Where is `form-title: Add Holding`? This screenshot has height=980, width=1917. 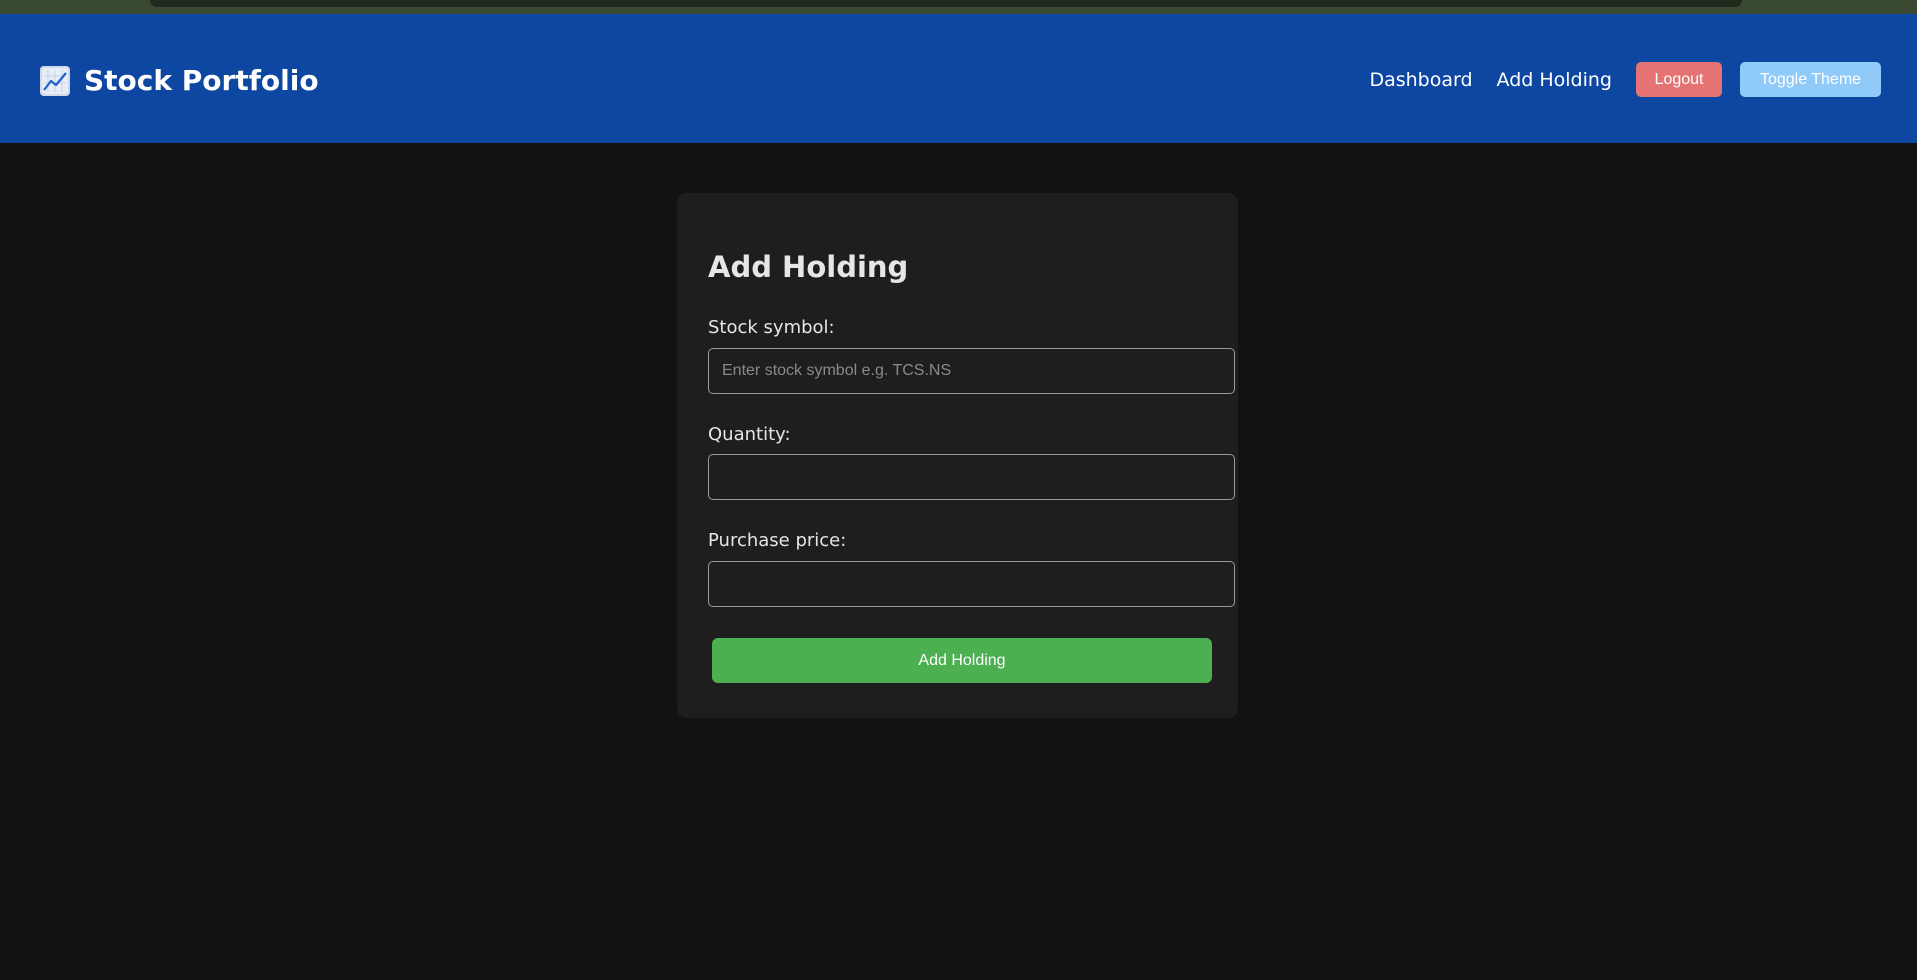 form-title: Add Holding is located at coordinates (808, 267).